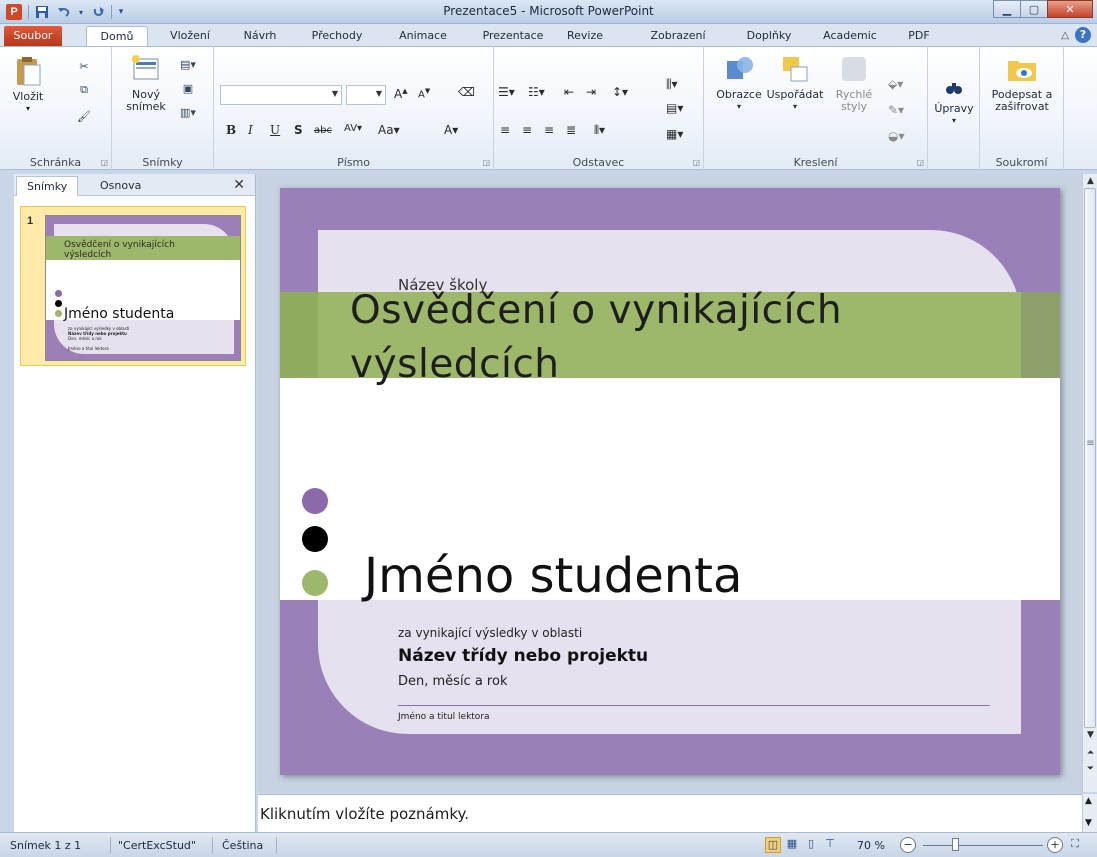 This screenshot has height=857, width=1097. Describe the element at coordinates (660, 338) in the screenshot. I see `certificate-title: Osvědčení o vynikajících výsledcích` at that location.